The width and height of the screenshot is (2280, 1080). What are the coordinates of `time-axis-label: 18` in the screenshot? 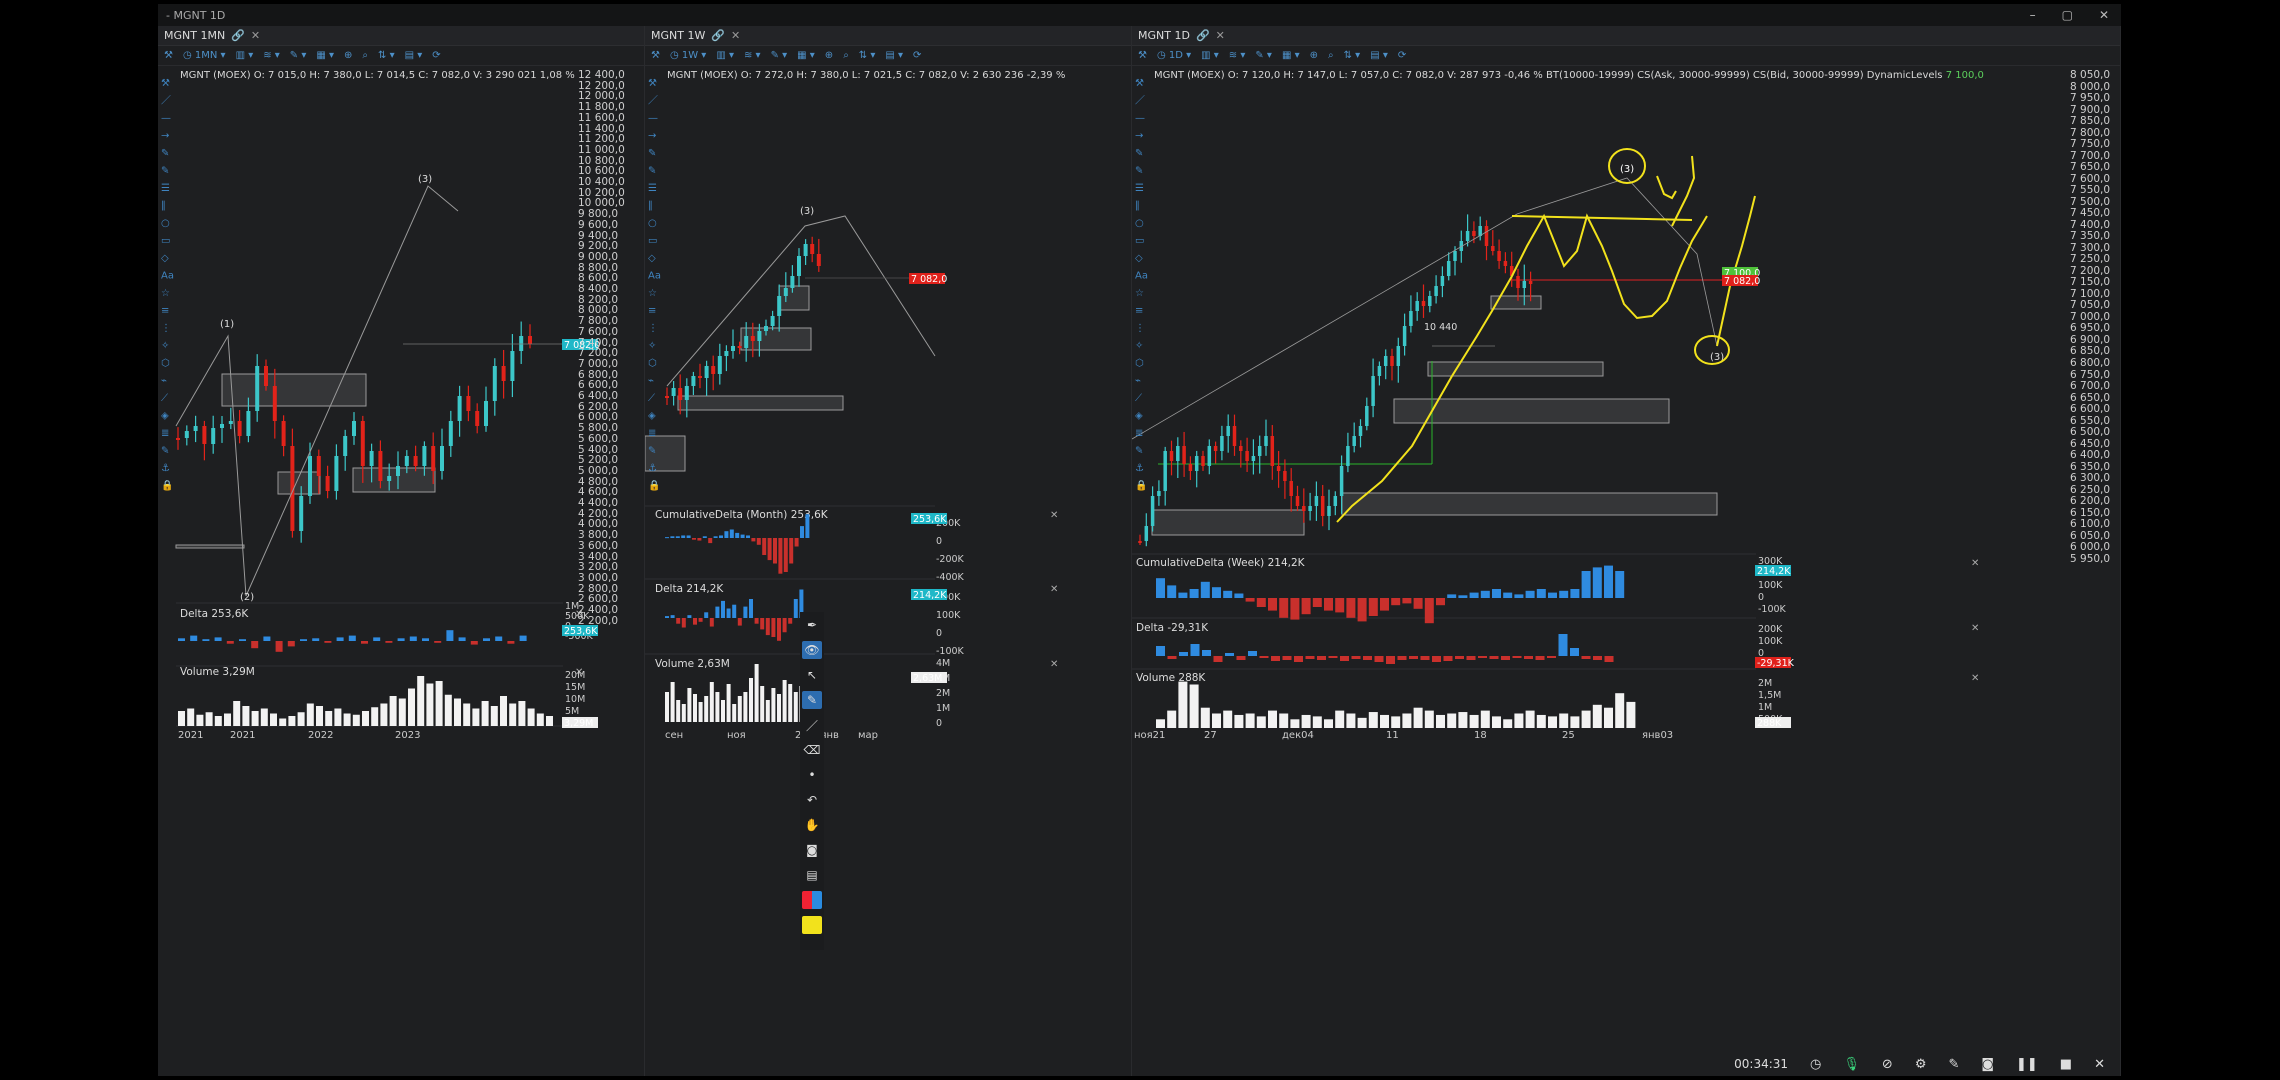 It's located at (1480, 735).